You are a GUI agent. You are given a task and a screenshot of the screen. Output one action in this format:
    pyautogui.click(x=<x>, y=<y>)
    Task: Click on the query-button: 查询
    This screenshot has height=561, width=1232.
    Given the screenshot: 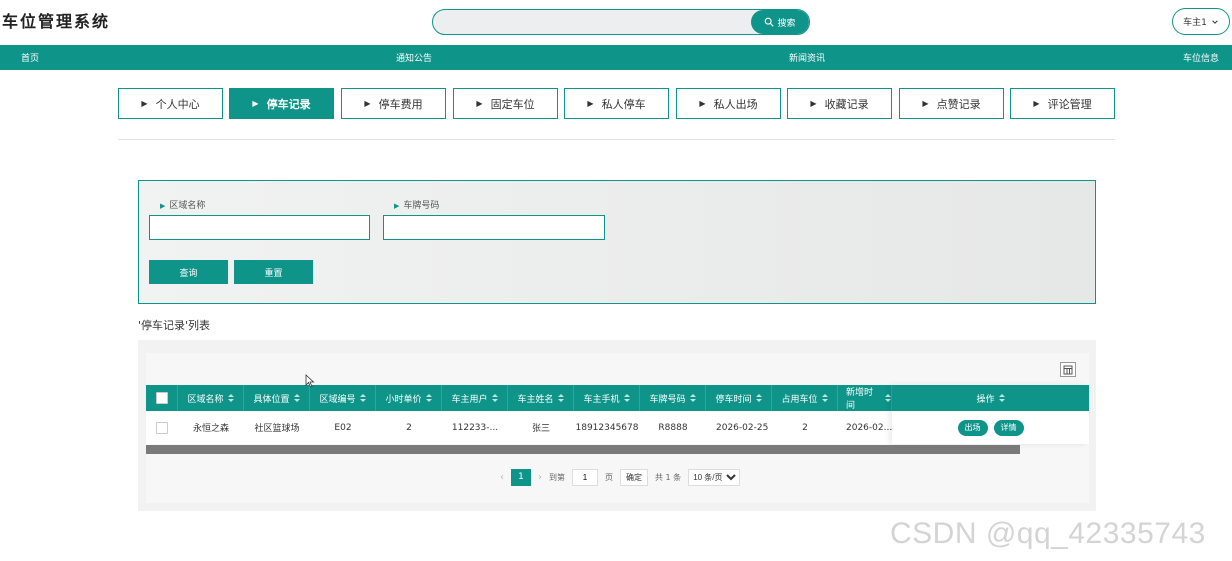 What is the action you would take?
    pyautogui.click(x=188, y=272)
    